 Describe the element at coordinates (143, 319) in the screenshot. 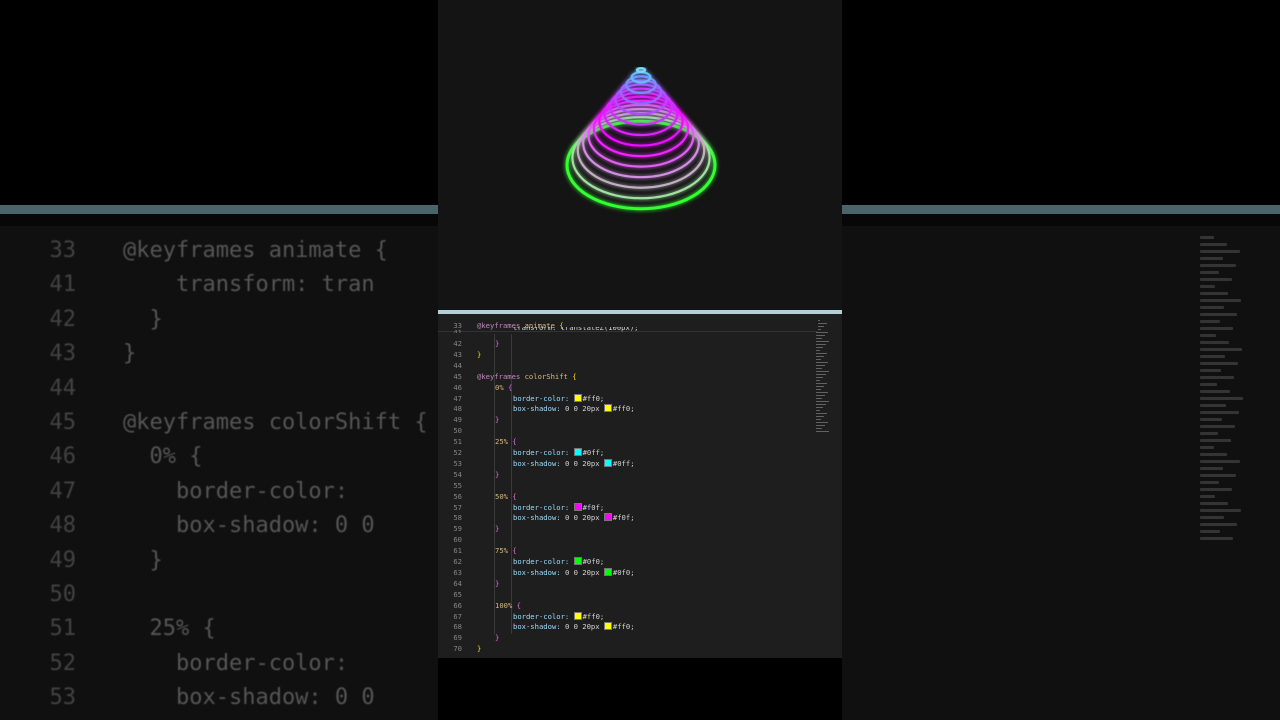

I see `background-line-text: }` at that location.